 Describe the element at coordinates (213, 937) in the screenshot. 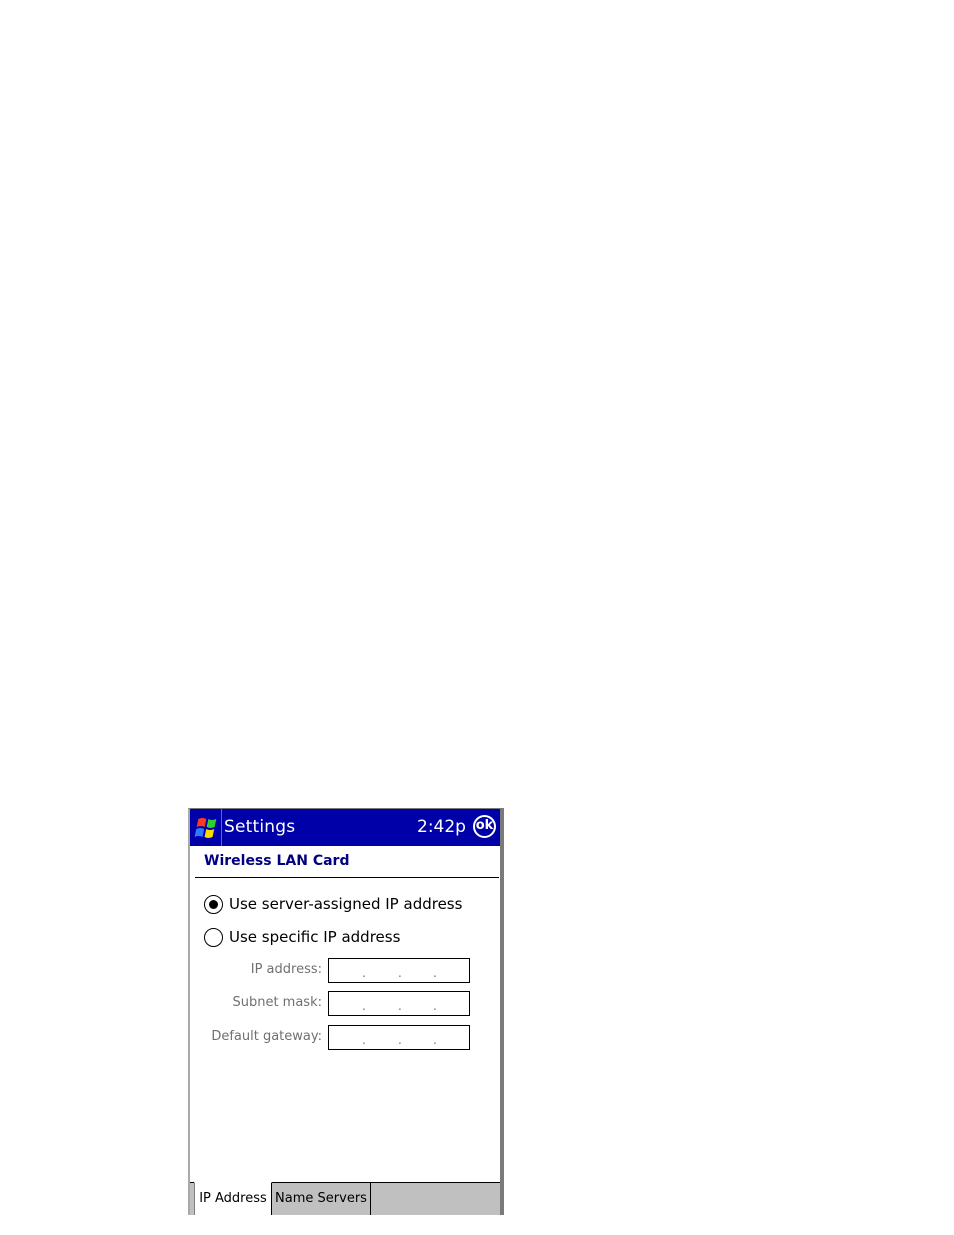

I see `radio-button-unchecked` at that location.